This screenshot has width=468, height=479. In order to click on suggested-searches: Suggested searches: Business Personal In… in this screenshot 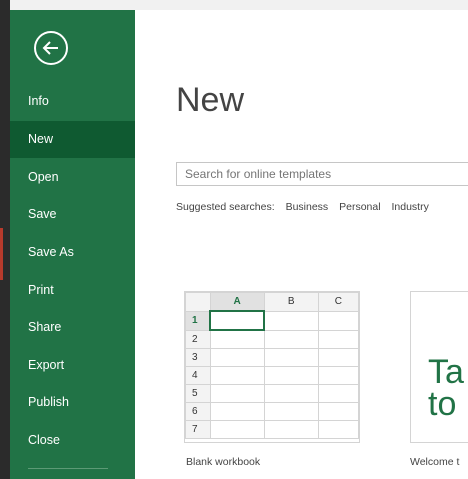, I will do `click(306, 207)`.